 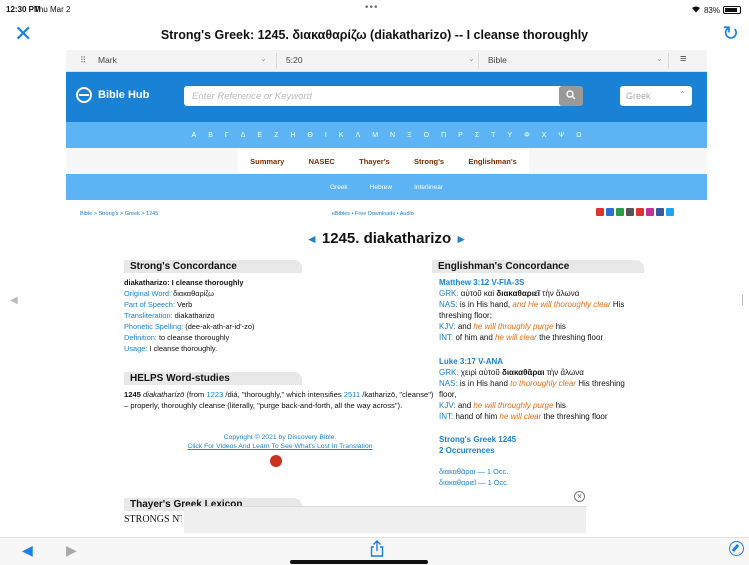 I want to click on text: (from, so click(x=196, y=394).